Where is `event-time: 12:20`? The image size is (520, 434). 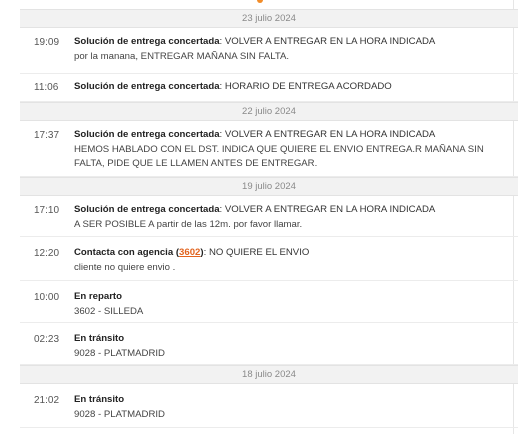
event-time: 12:20 is located at coordinates (47, 253).